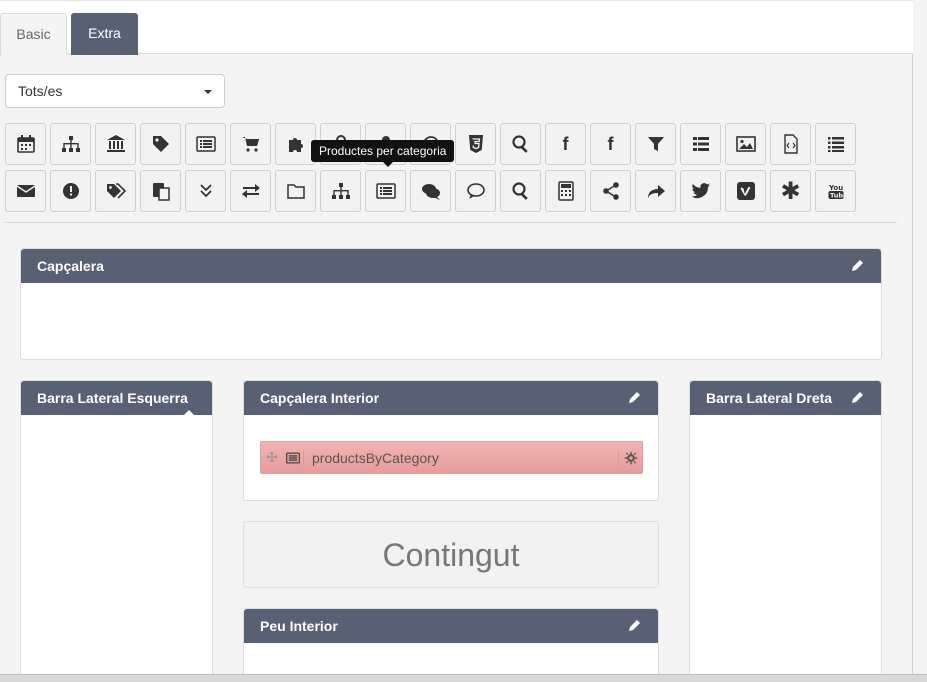  I want to click on module-icons-row-2: ✱ You Tube, so click(432, 191).